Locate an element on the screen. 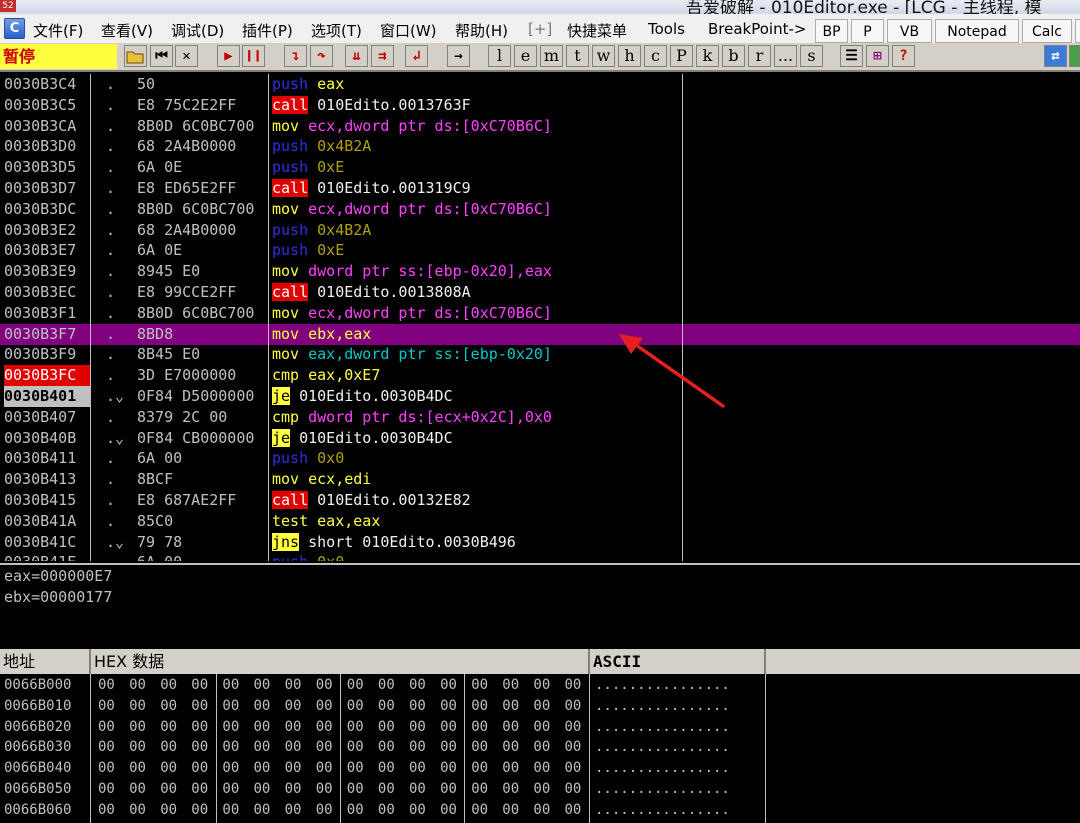 The width and height of the screenshot is (1080, 823). disasm-hex-bytes: 50 is located at coordinates (202, 84).